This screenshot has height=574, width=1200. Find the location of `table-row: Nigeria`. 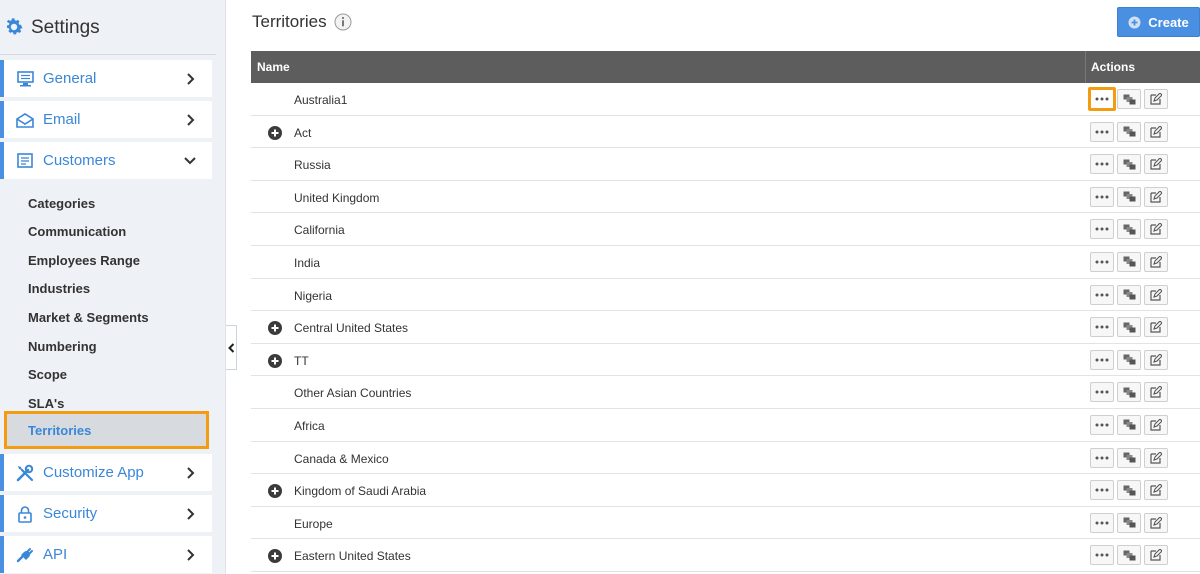

table-row: Nigeria is located at coordinates (725, 295).